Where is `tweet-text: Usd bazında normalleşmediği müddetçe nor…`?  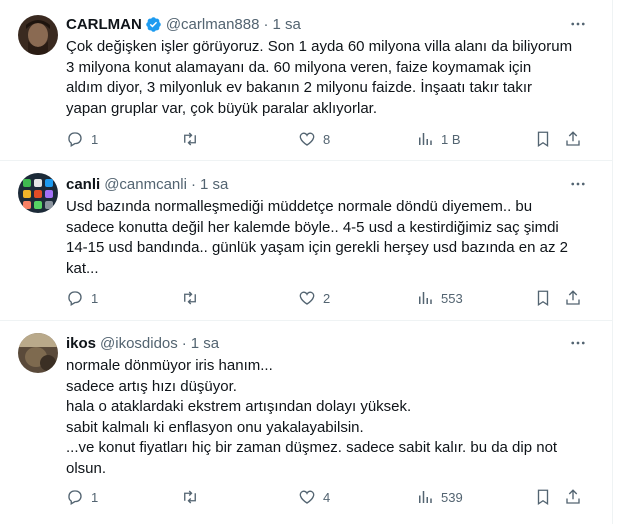
tweet-text: Usd bazında normalleşmediği müddetçe nor… is located at coordinates (317, 237).